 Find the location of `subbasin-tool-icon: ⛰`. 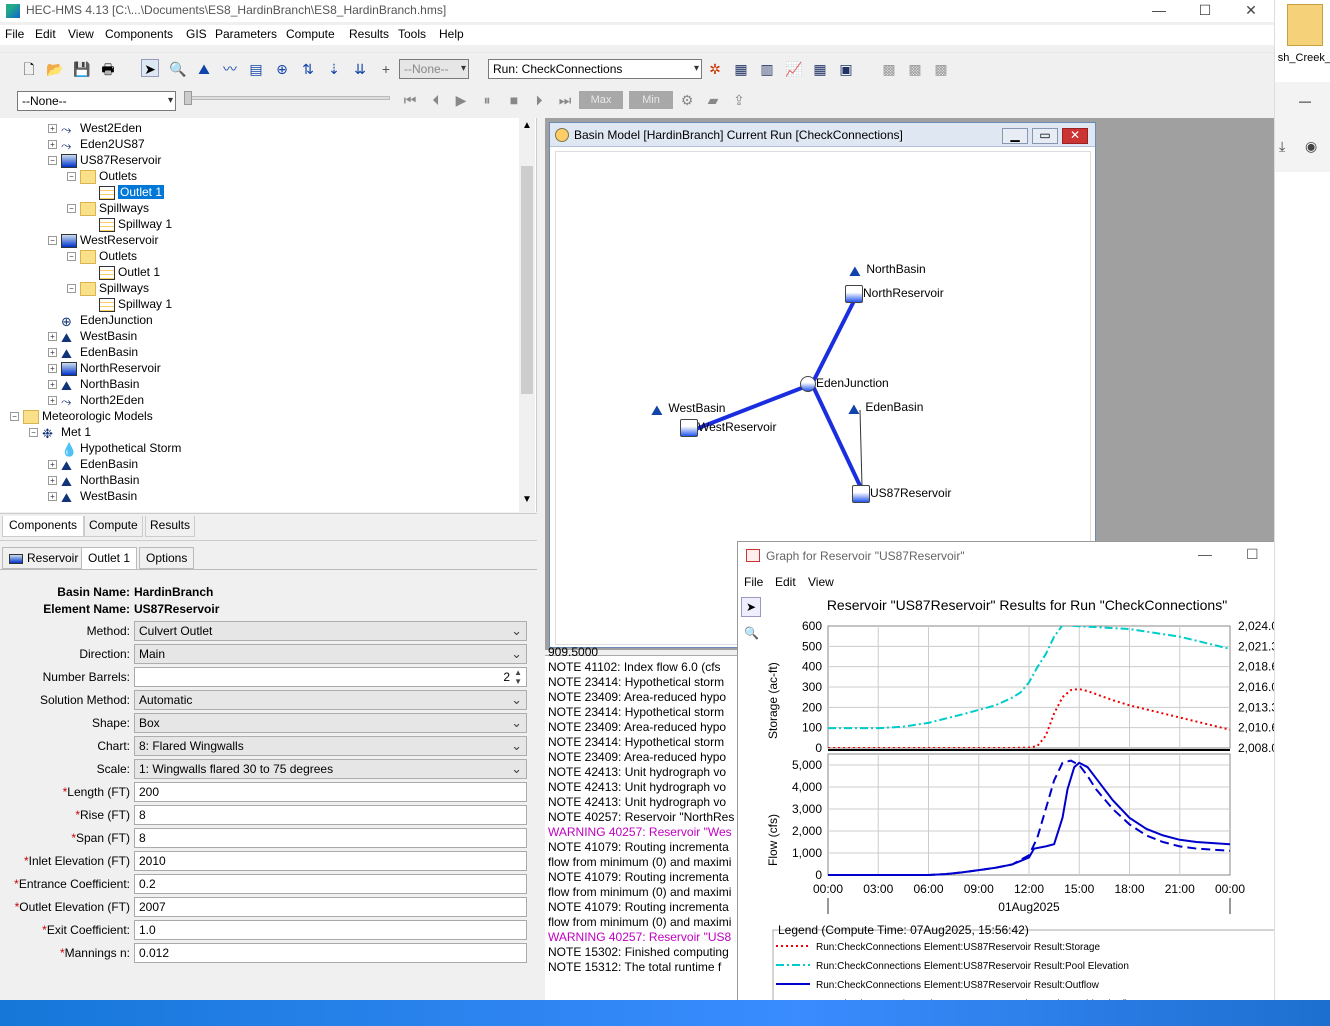

subbasin-tool-icon: ⛰ is located at coordinates (204, 69).